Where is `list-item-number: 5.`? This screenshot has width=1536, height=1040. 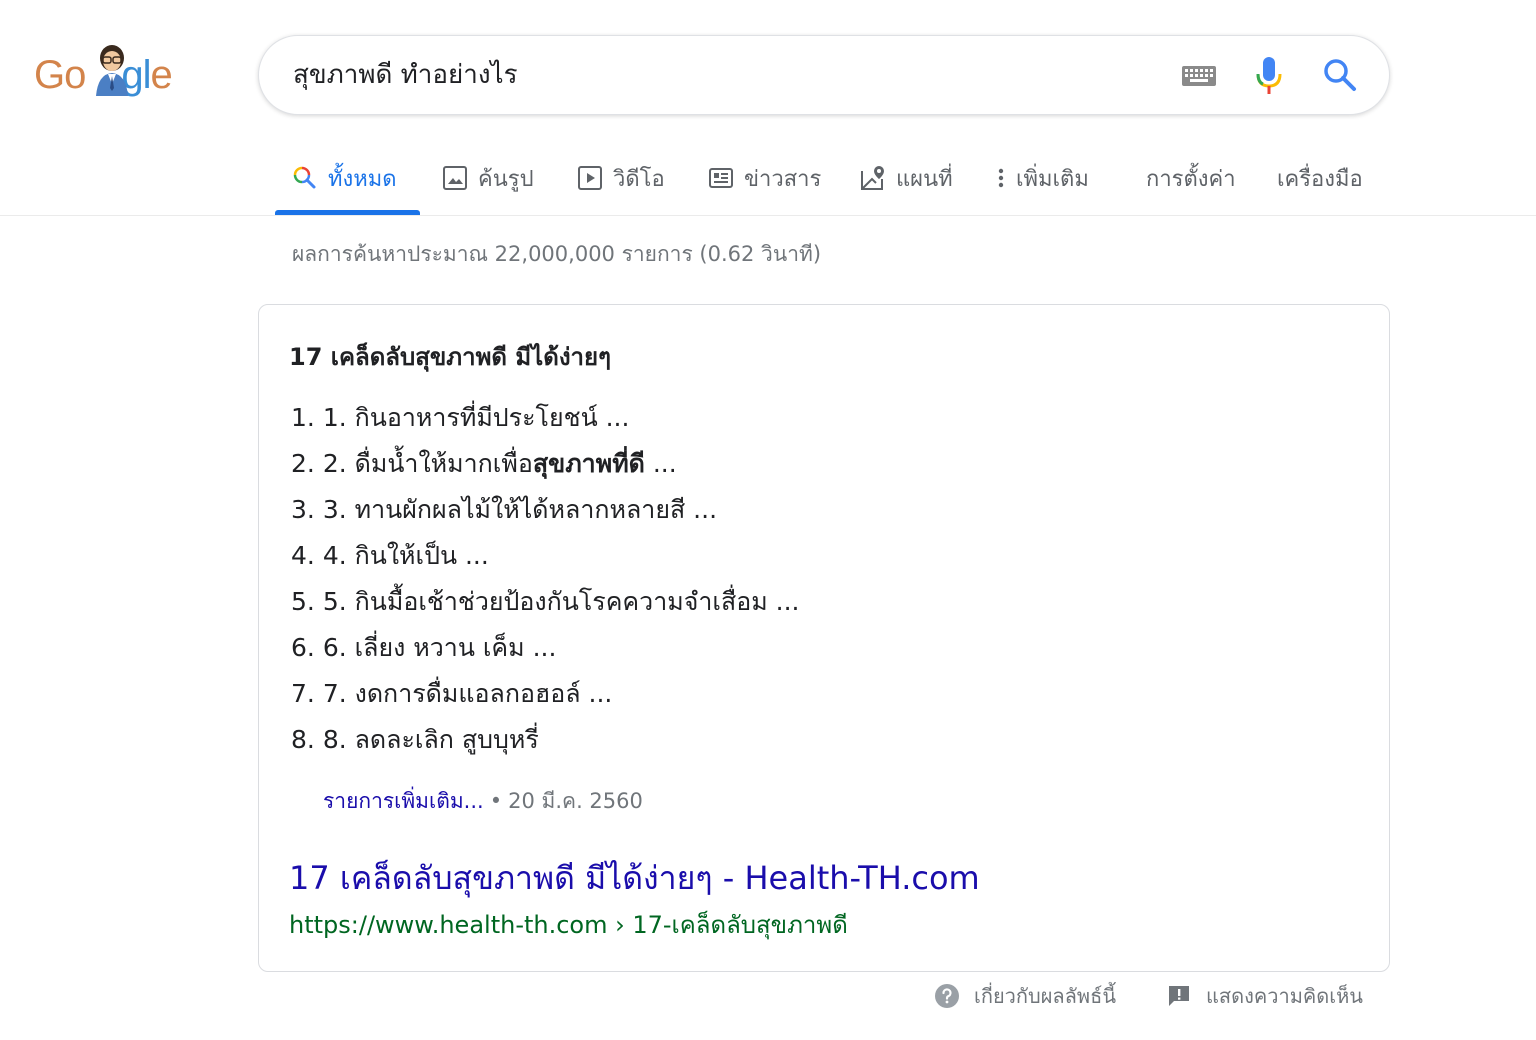
list-item-number: 5. is located at coordinates (303, 601).